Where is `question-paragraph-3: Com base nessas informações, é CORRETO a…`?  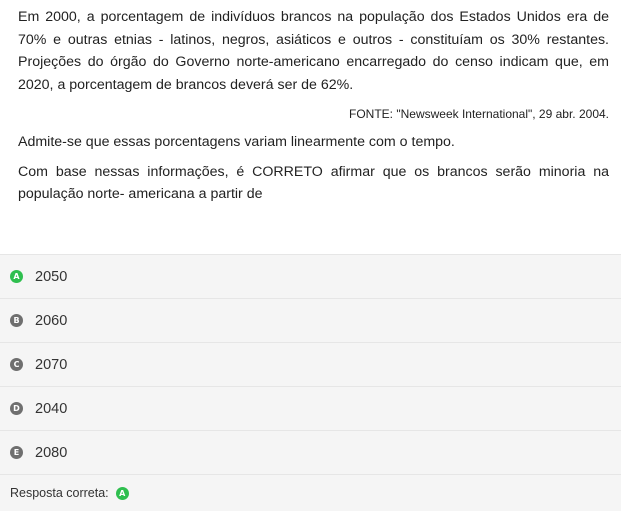 question-paragraph-3: Com base nessas informações, é CORRETO a… is located at coordinates (313, 183).